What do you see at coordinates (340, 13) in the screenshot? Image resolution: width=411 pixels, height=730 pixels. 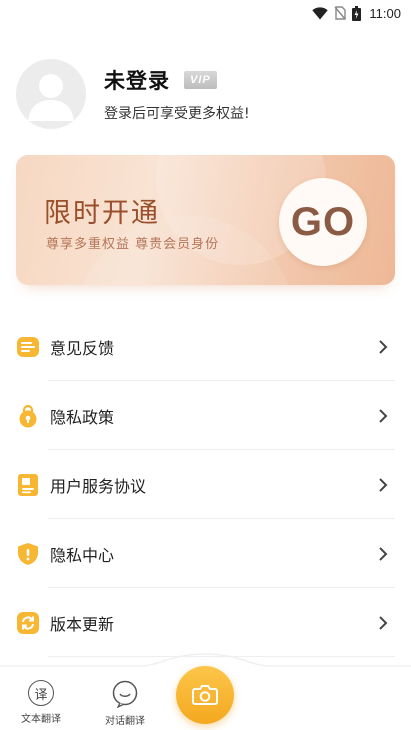 I see `no-sim-icon` at bounding box center [340, 13].